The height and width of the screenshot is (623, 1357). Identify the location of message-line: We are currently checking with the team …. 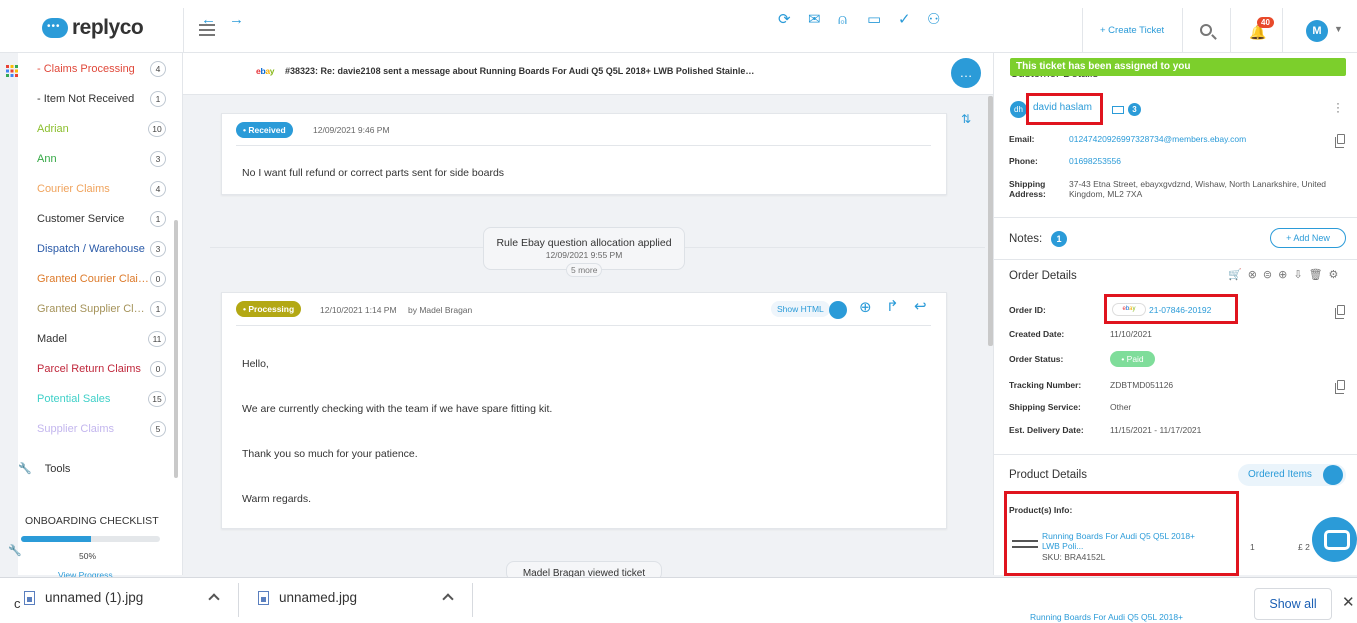
(397, 409).